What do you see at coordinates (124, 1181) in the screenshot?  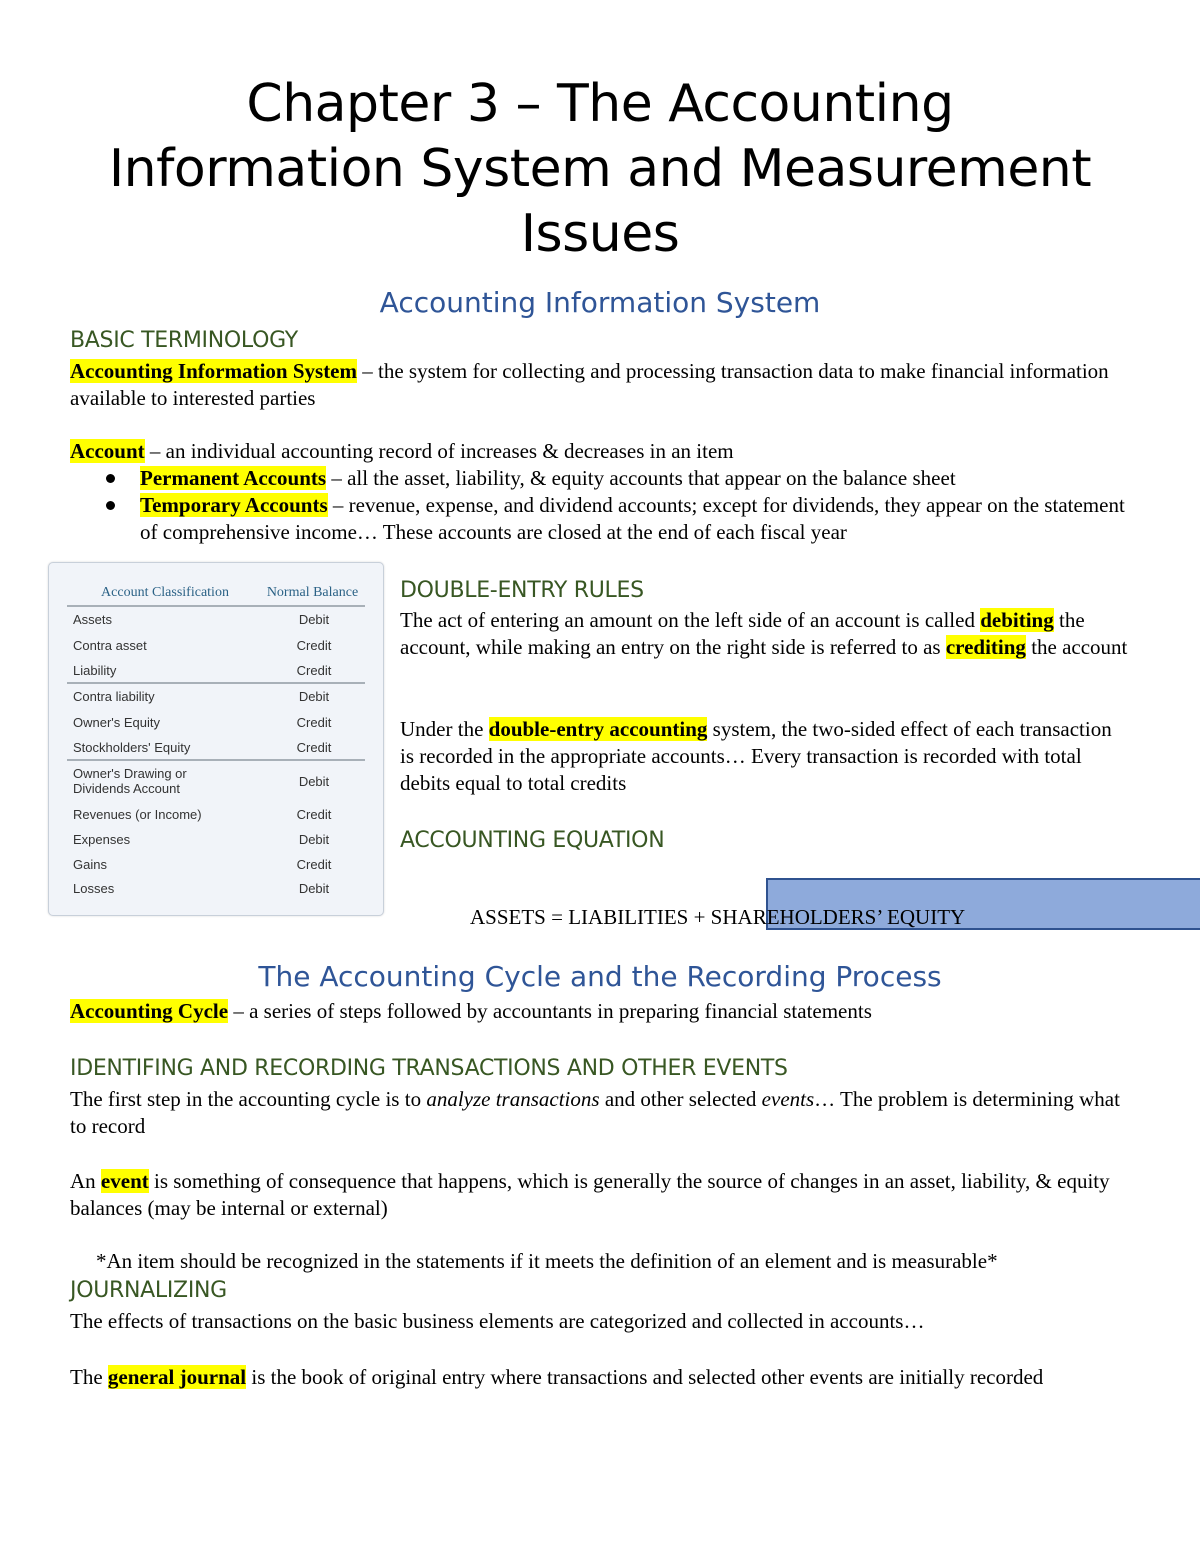 I see `term-event: event` at bounding box center [124, 1181].